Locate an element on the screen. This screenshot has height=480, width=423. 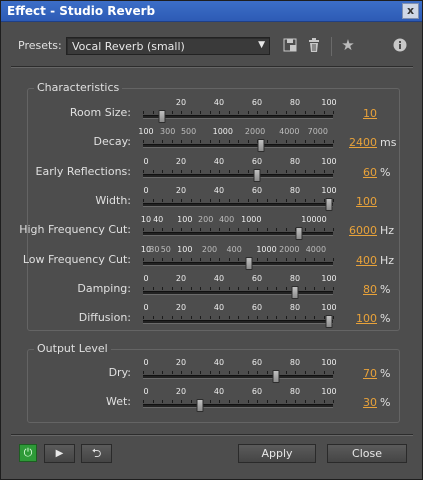
scale-label: 0 is located at coordinates (146, 308).